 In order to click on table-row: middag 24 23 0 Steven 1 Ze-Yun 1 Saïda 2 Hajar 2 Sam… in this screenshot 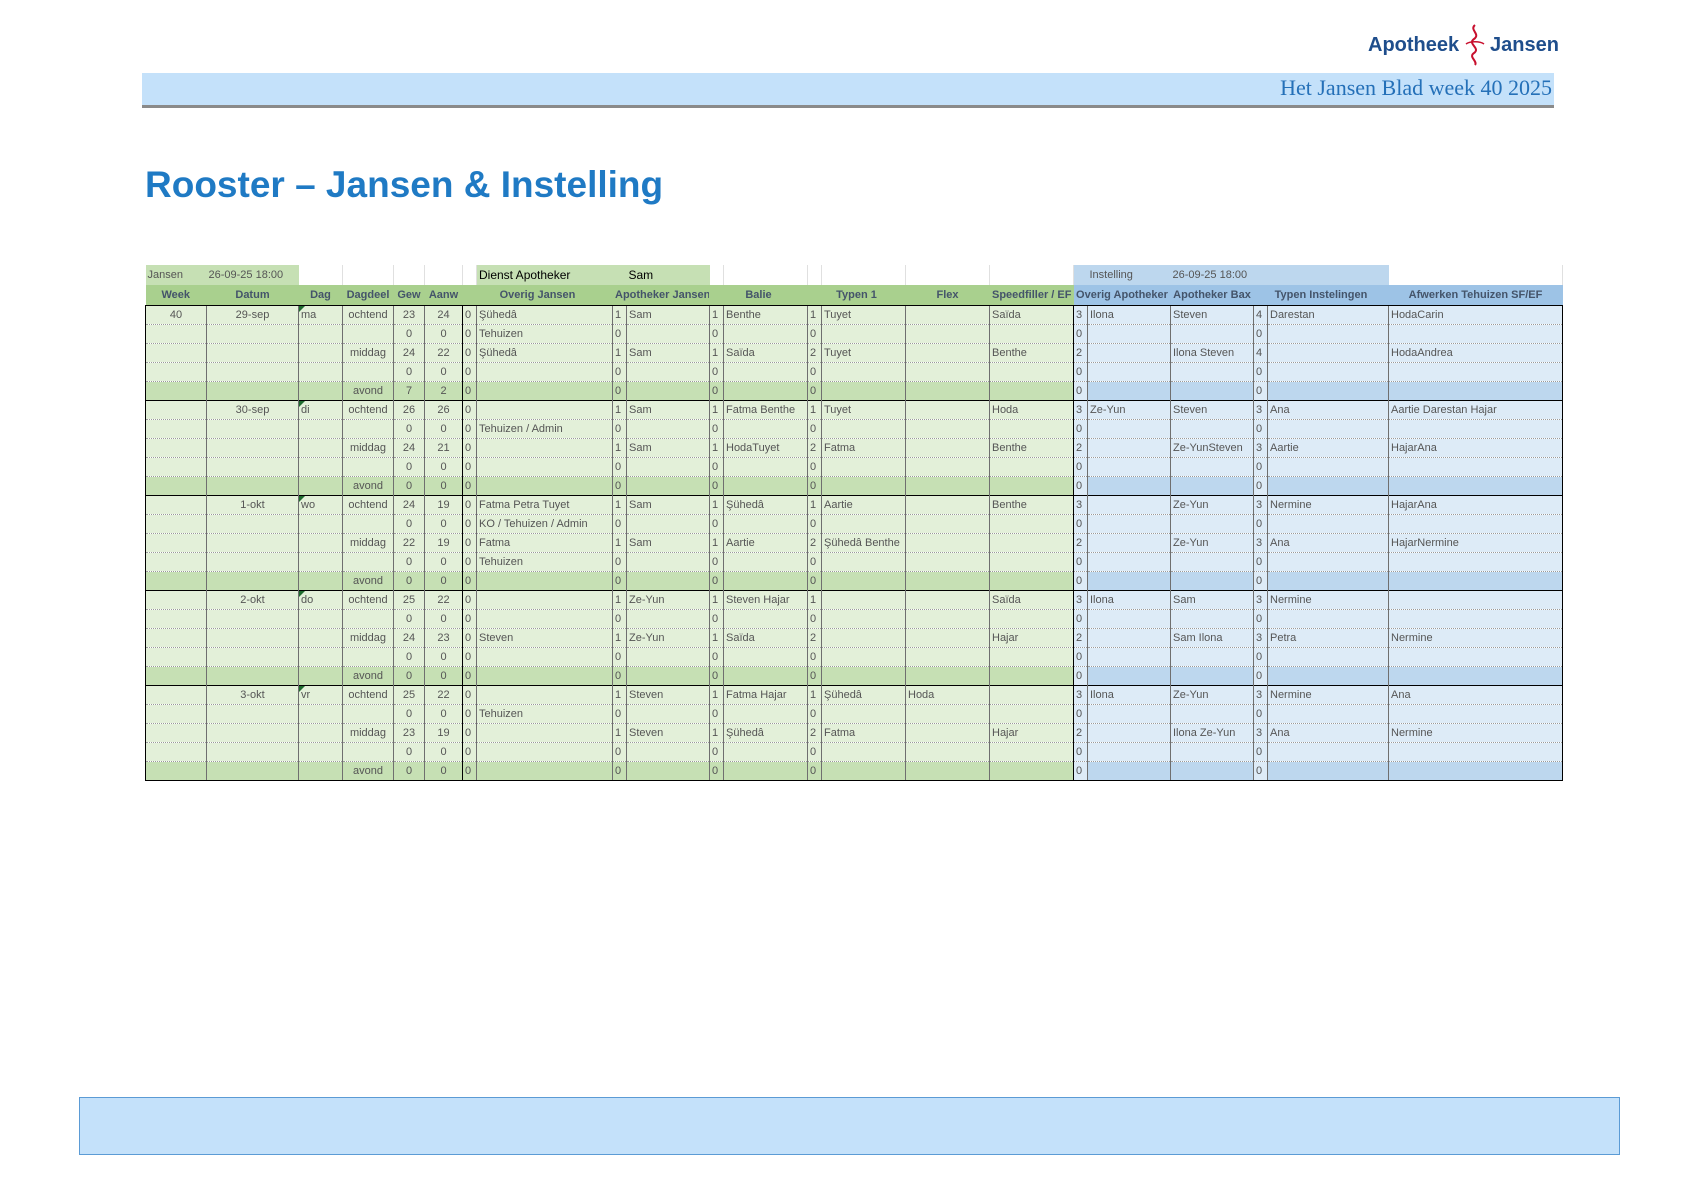, I will do `click(854, 638)`.